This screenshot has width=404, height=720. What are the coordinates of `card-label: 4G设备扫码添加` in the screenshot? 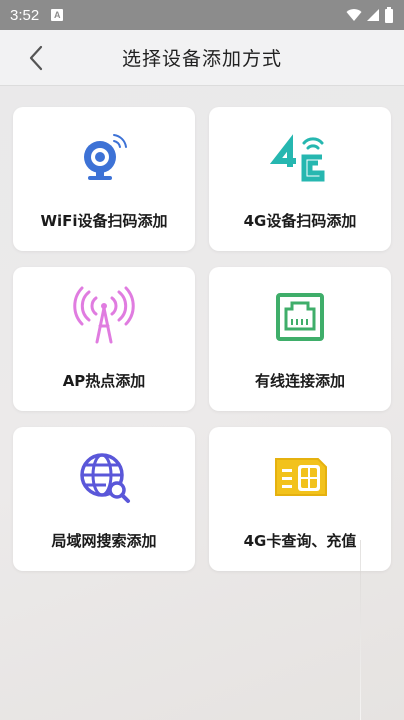 It's located at (300, 221).